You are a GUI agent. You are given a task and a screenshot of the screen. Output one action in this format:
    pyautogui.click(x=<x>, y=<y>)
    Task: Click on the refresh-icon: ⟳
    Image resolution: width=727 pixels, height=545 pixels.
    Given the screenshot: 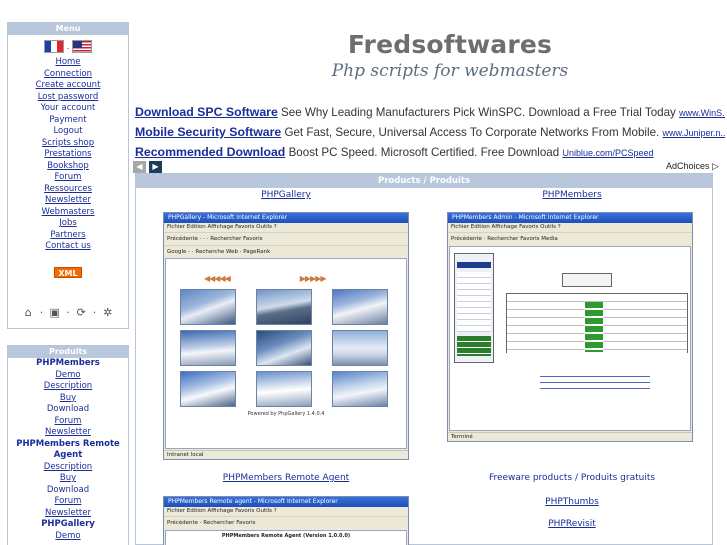 What is the action you would take?
    pyautogui.click(x=81, y=312)
    